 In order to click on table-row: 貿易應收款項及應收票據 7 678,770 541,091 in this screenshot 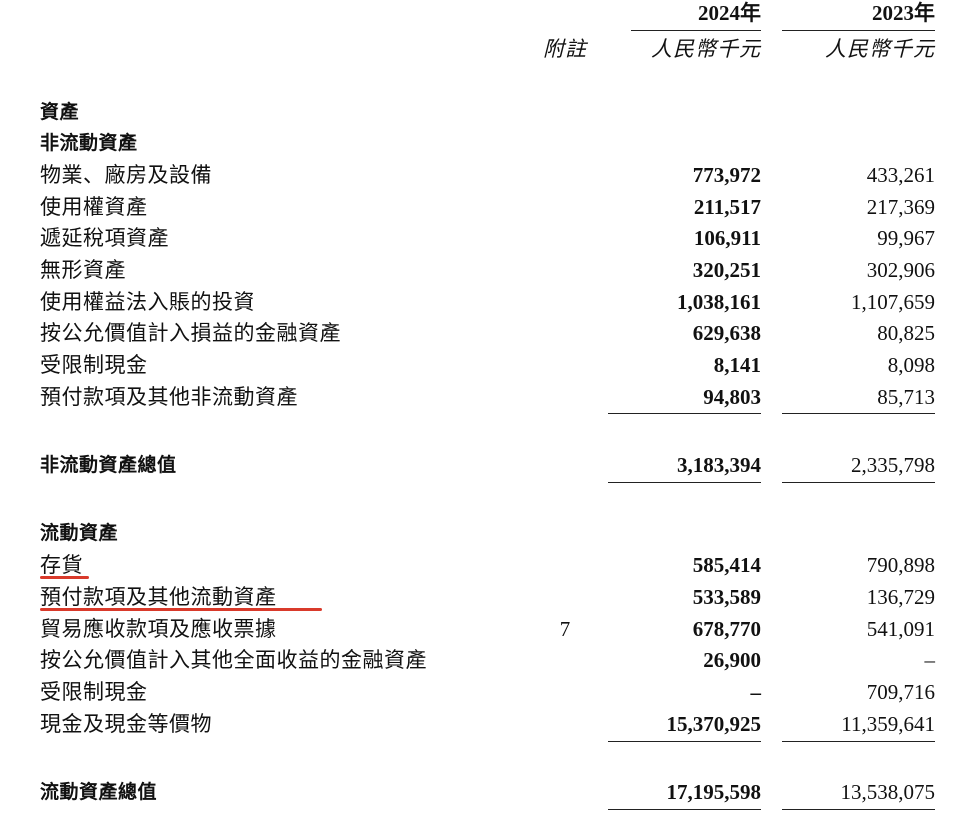, I will do `click(480, 629)`.